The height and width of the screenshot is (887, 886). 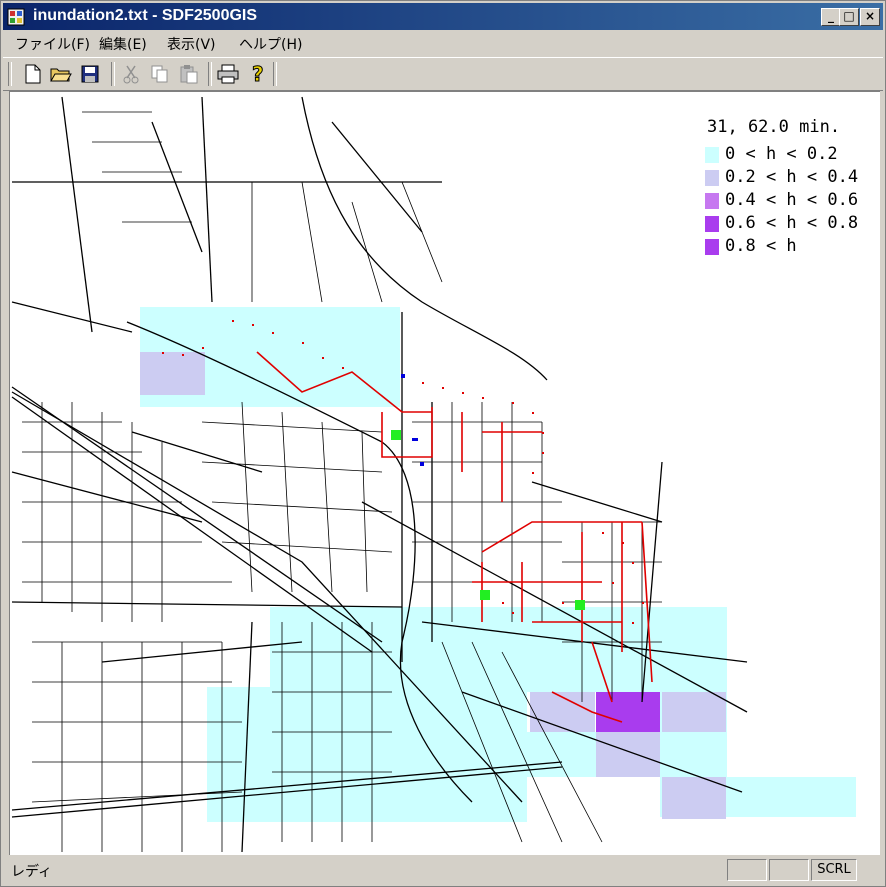 I want to click on legend-label: 0 < h < 0.2, so click(x=781, y=154).